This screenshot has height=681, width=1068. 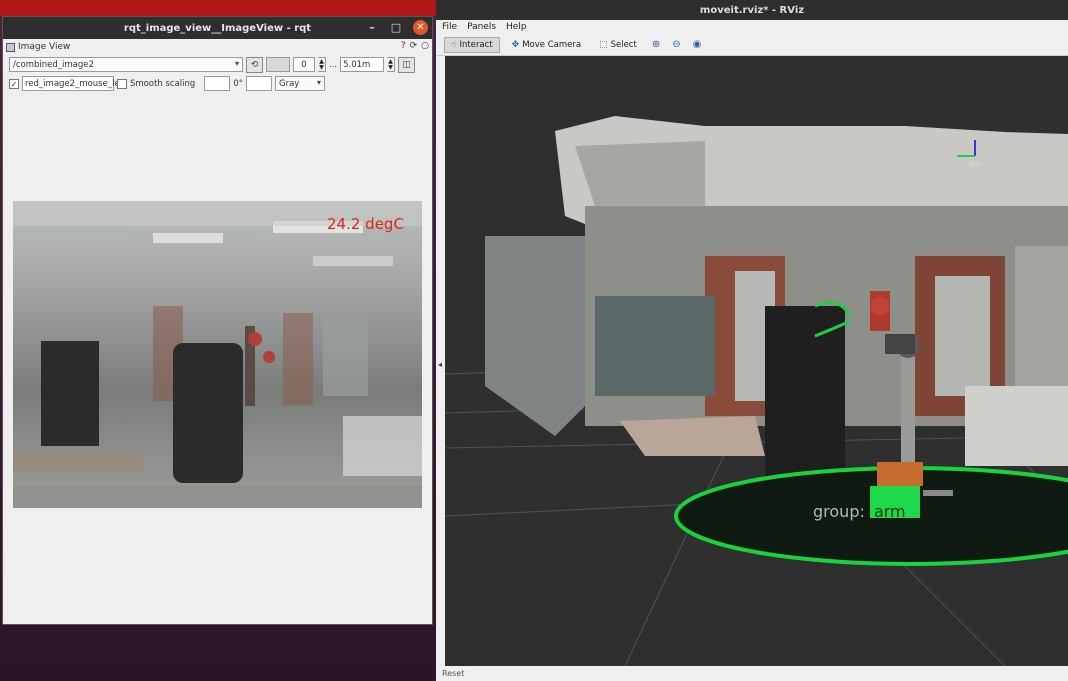 I want to click on minus-icon: ⊖, so click(x=676, y=44).